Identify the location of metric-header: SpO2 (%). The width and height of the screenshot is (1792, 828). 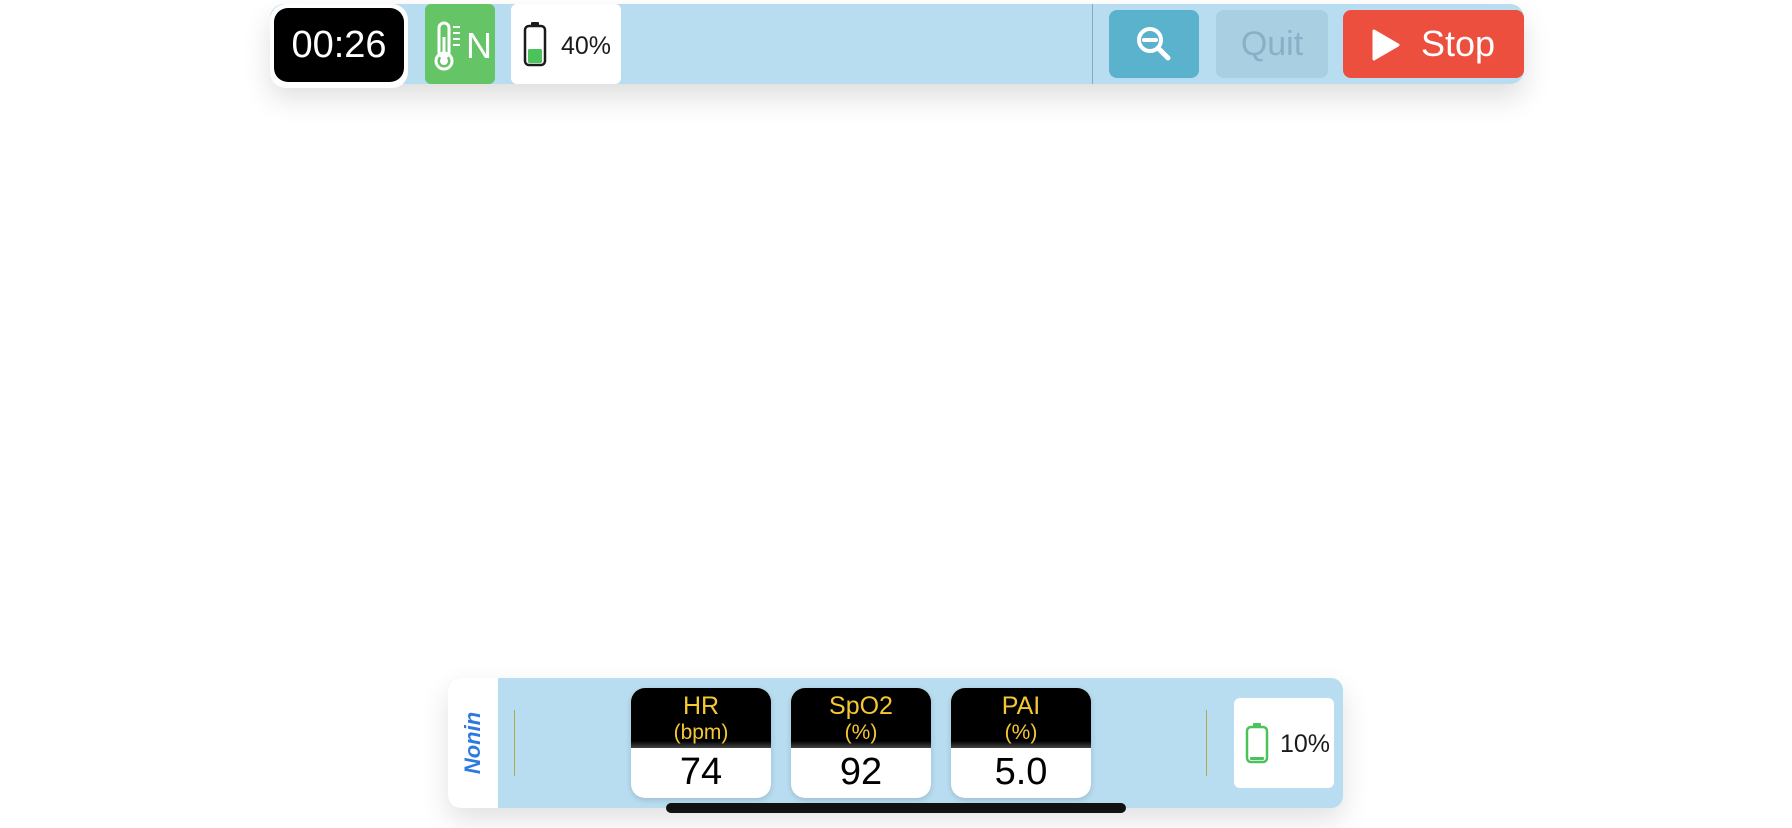
(861, 718).